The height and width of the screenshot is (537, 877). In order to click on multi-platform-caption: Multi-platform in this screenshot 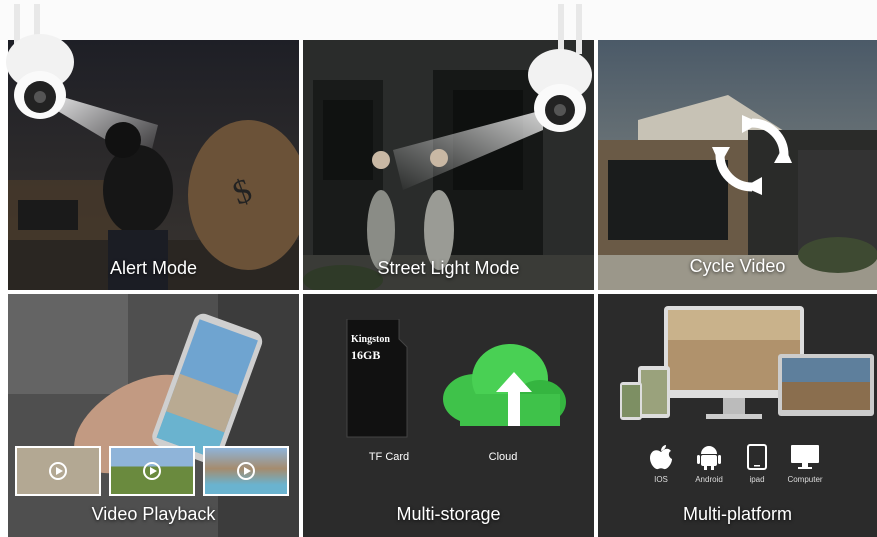, I will do `click(737, 514)`.